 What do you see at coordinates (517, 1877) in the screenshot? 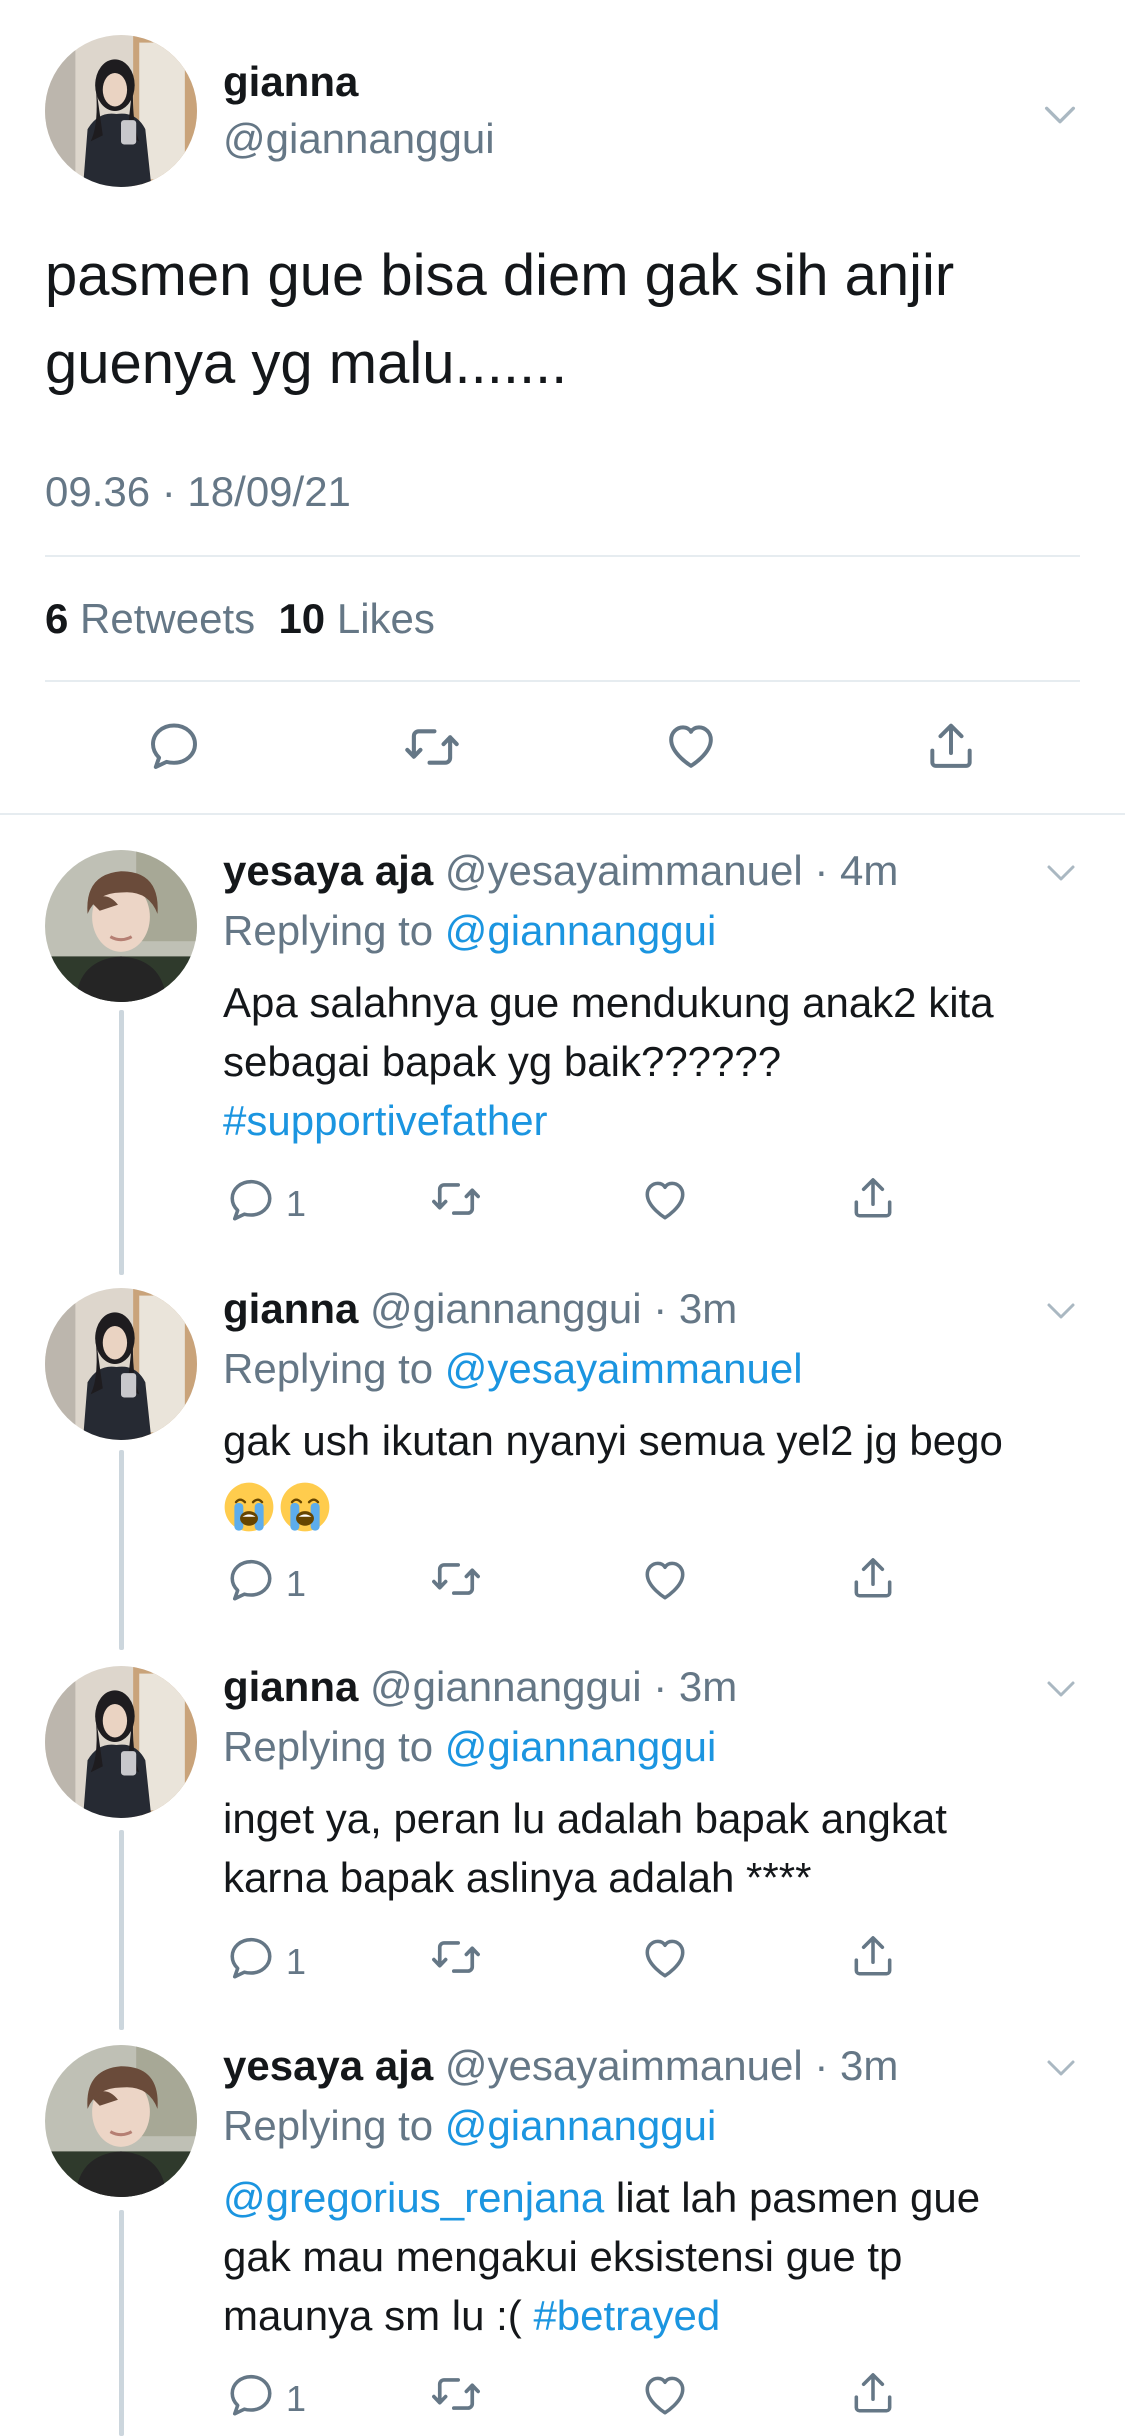
I see `reply-text-line: karna bapak aslinya adalah ****` at bounding box center [517, 1877].